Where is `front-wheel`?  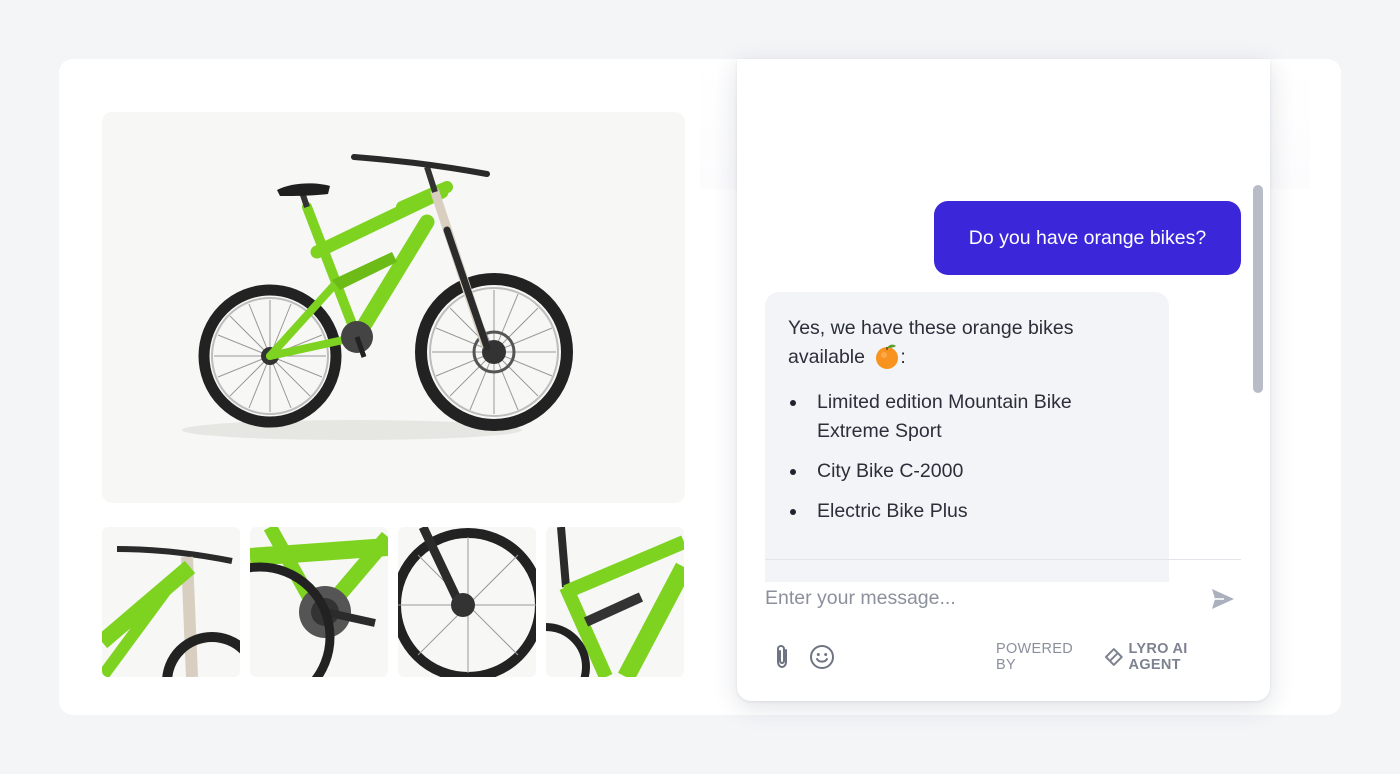
front-wheel is located at coordinates (494, 352).